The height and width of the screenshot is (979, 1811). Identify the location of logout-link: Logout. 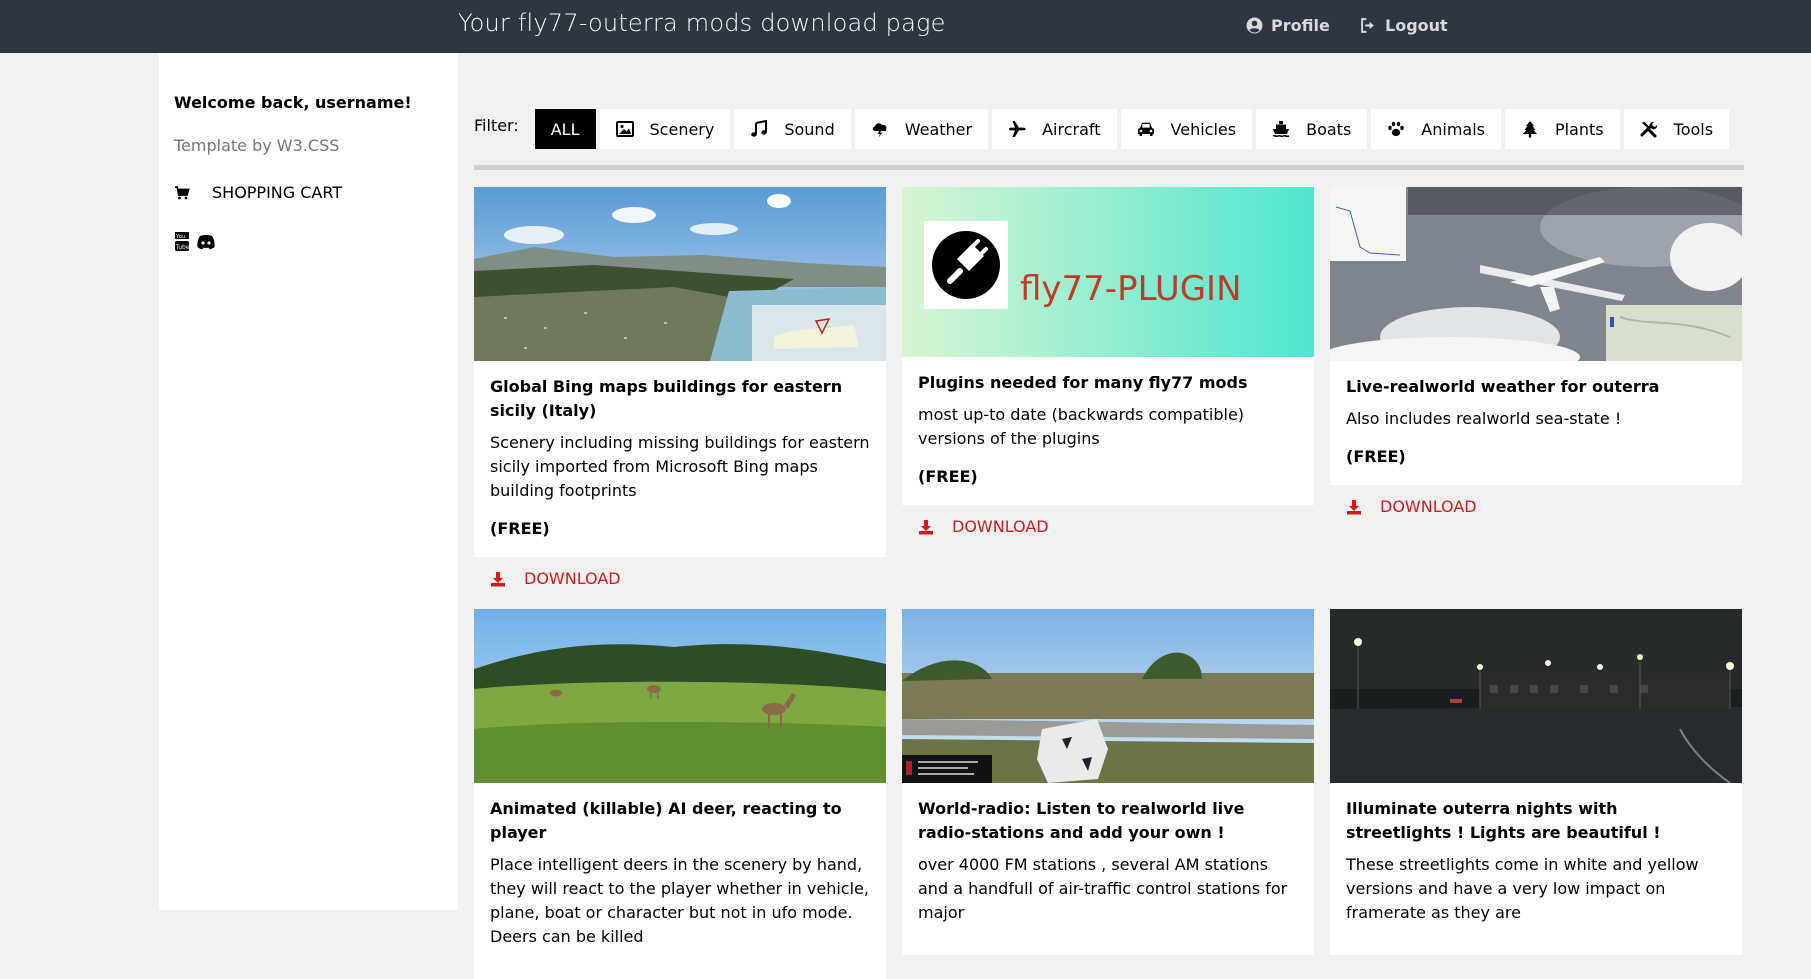
(1404, 25).